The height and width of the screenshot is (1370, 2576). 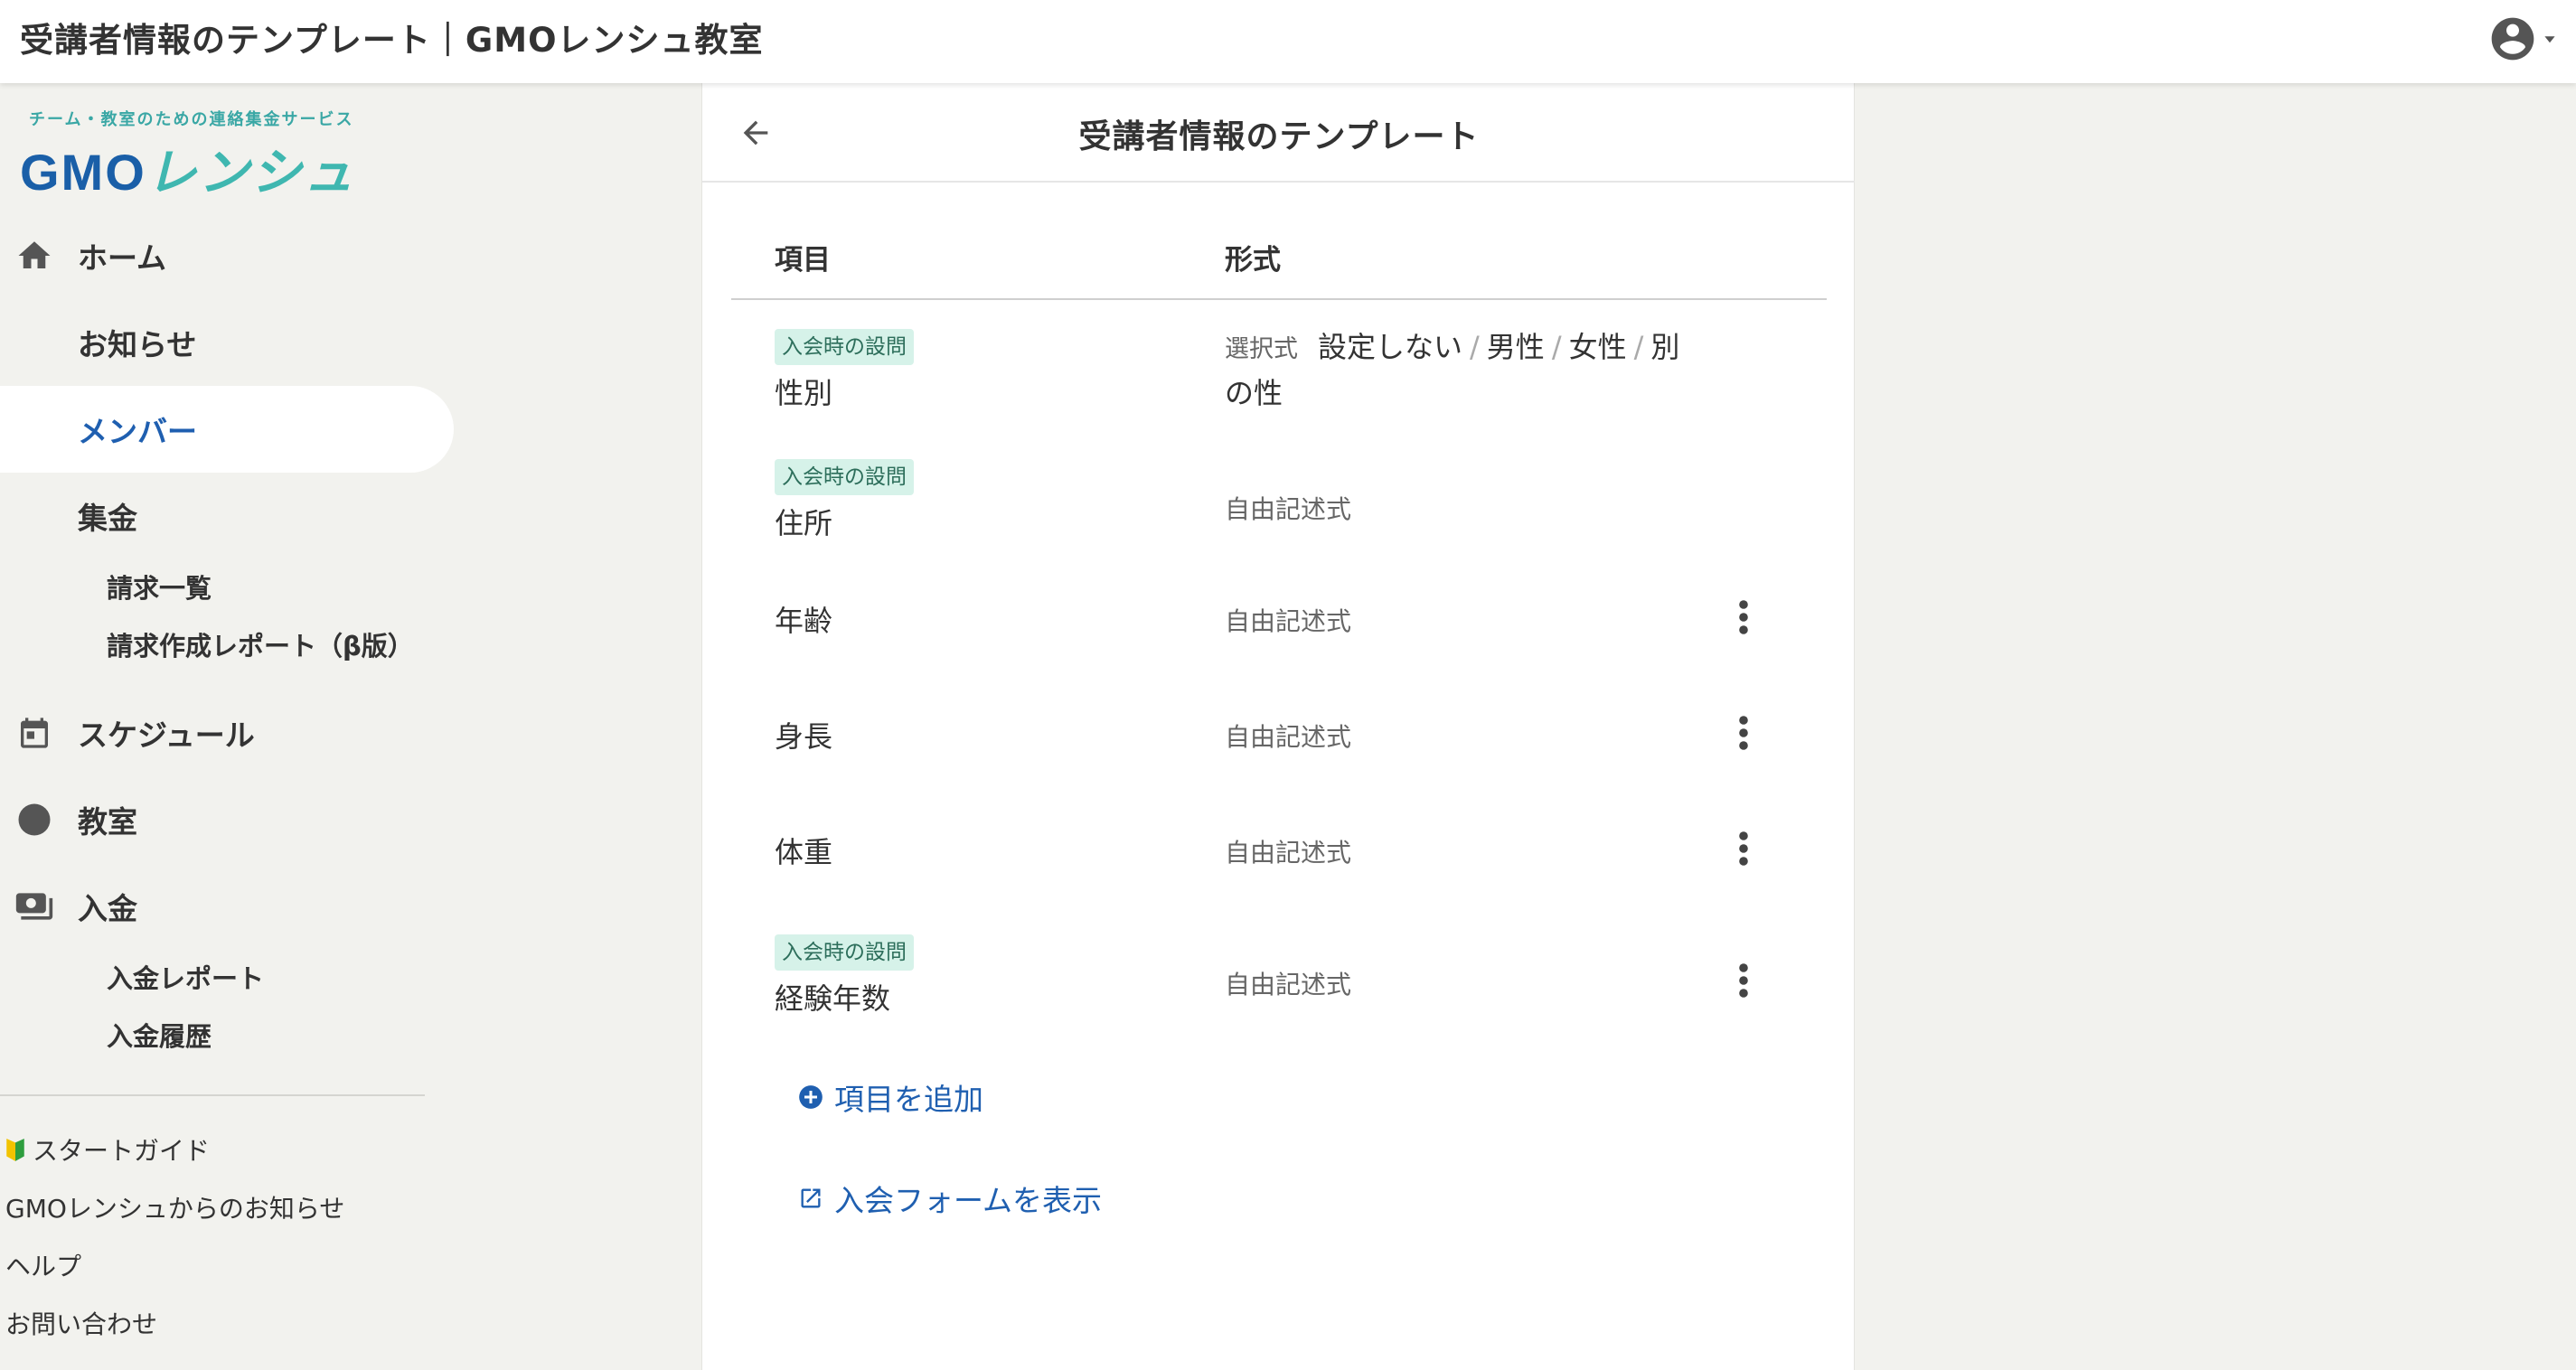 What do you see at coordinates (192, 119) in the screenshot?
I see `logo-tagline: チーム・教室のための連絡集金サービス` at bounding box center [192, 119].